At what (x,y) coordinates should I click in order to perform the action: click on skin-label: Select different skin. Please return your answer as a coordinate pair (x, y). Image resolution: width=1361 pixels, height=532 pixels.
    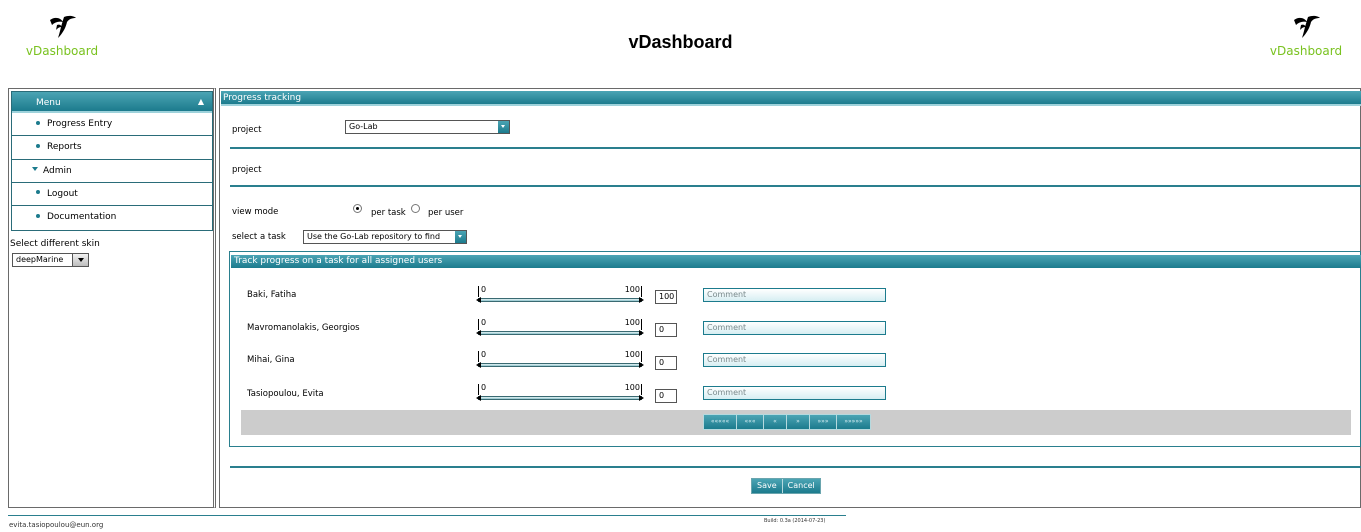
    Looking at the image, I should click on (55, 244).